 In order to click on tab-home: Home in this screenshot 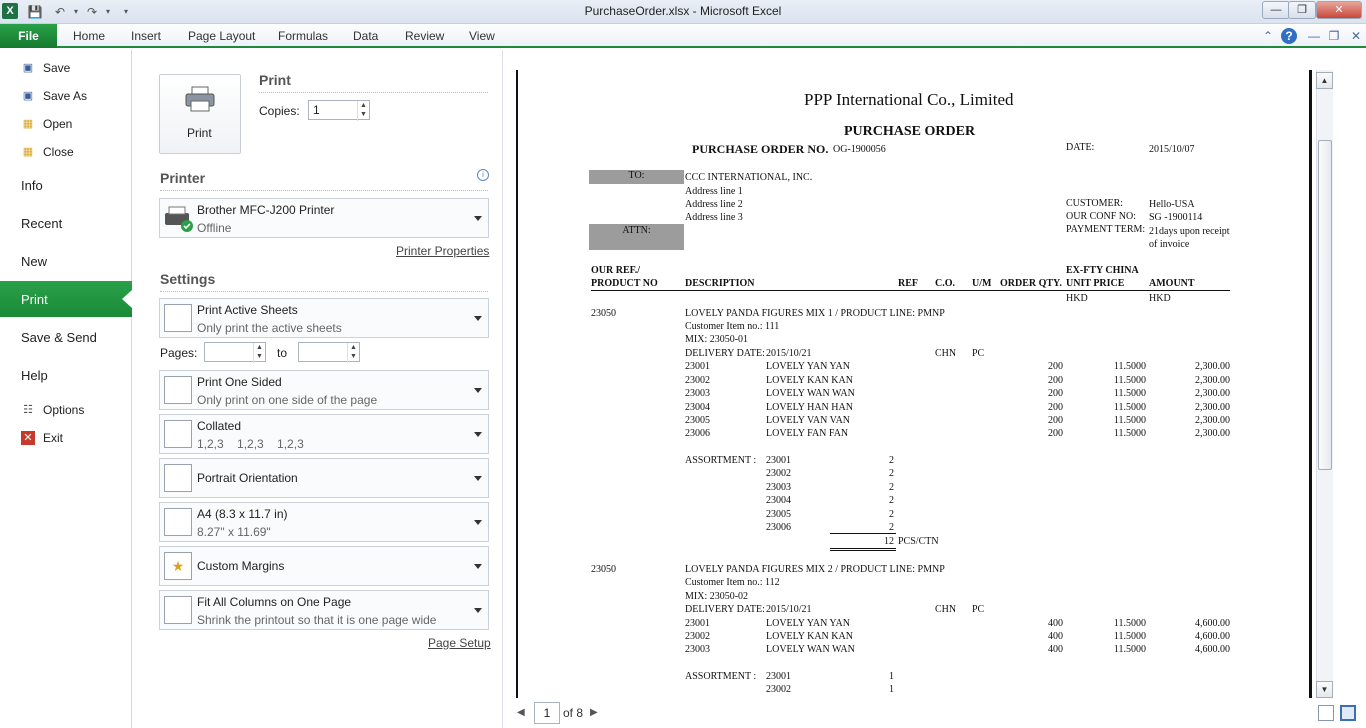, I will do `click(89, 36)`.